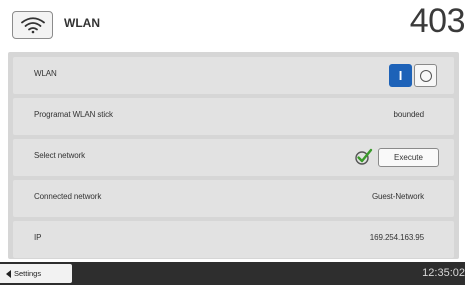 The height and width of the screenshot is (285, 465). I want to click on settings-back-button: Settings, so click(36, 273).